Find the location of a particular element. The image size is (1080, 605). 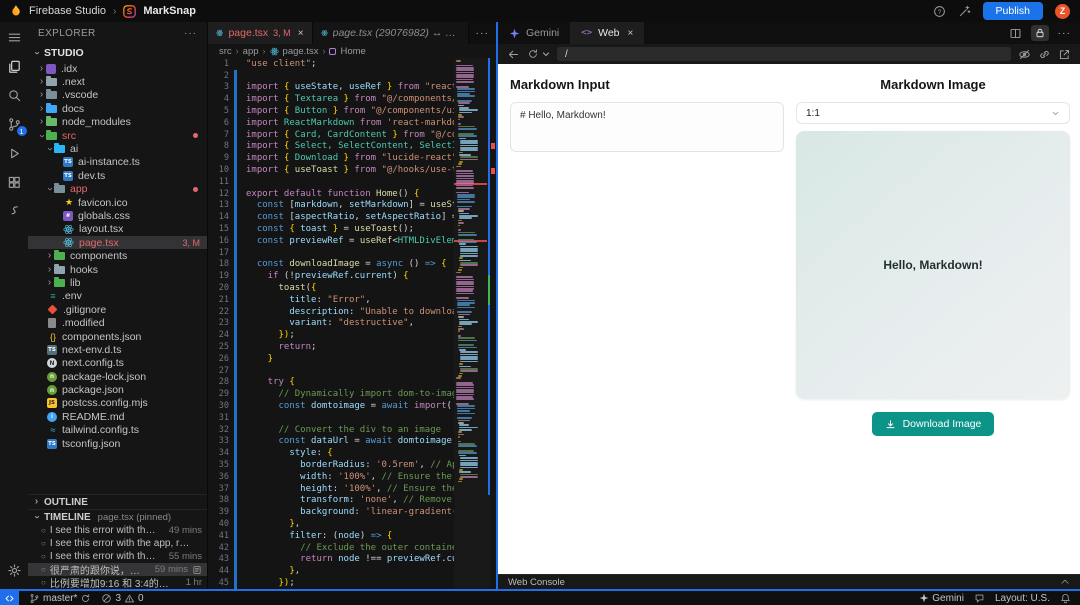

code-line-1: 1 "use client"; is located at coordinates (331, 64).